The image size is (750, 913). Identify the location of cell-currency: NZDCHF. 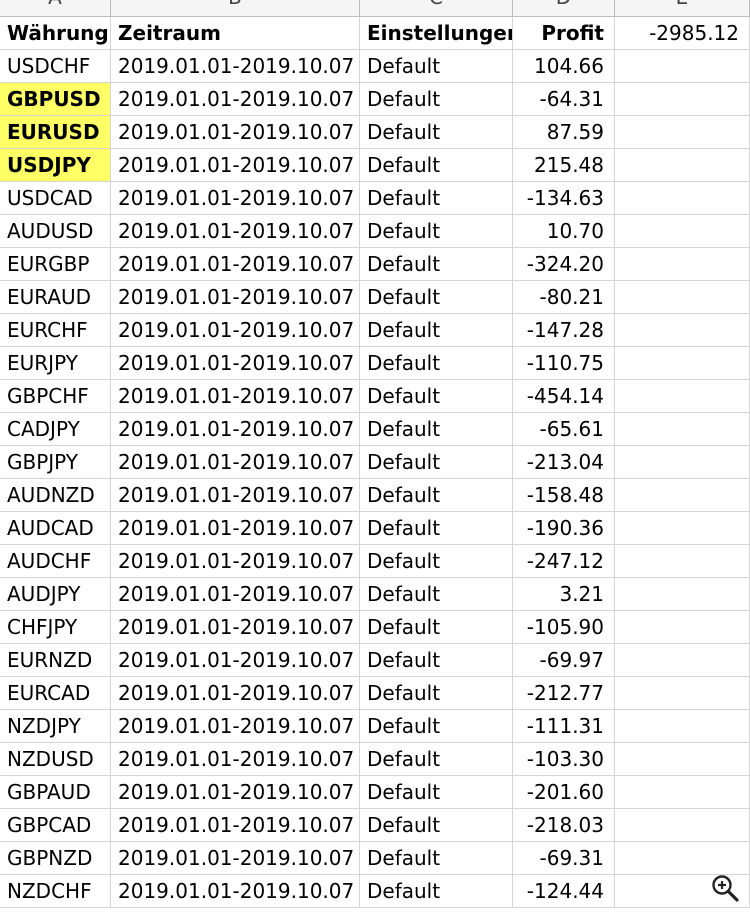
(55, 891).